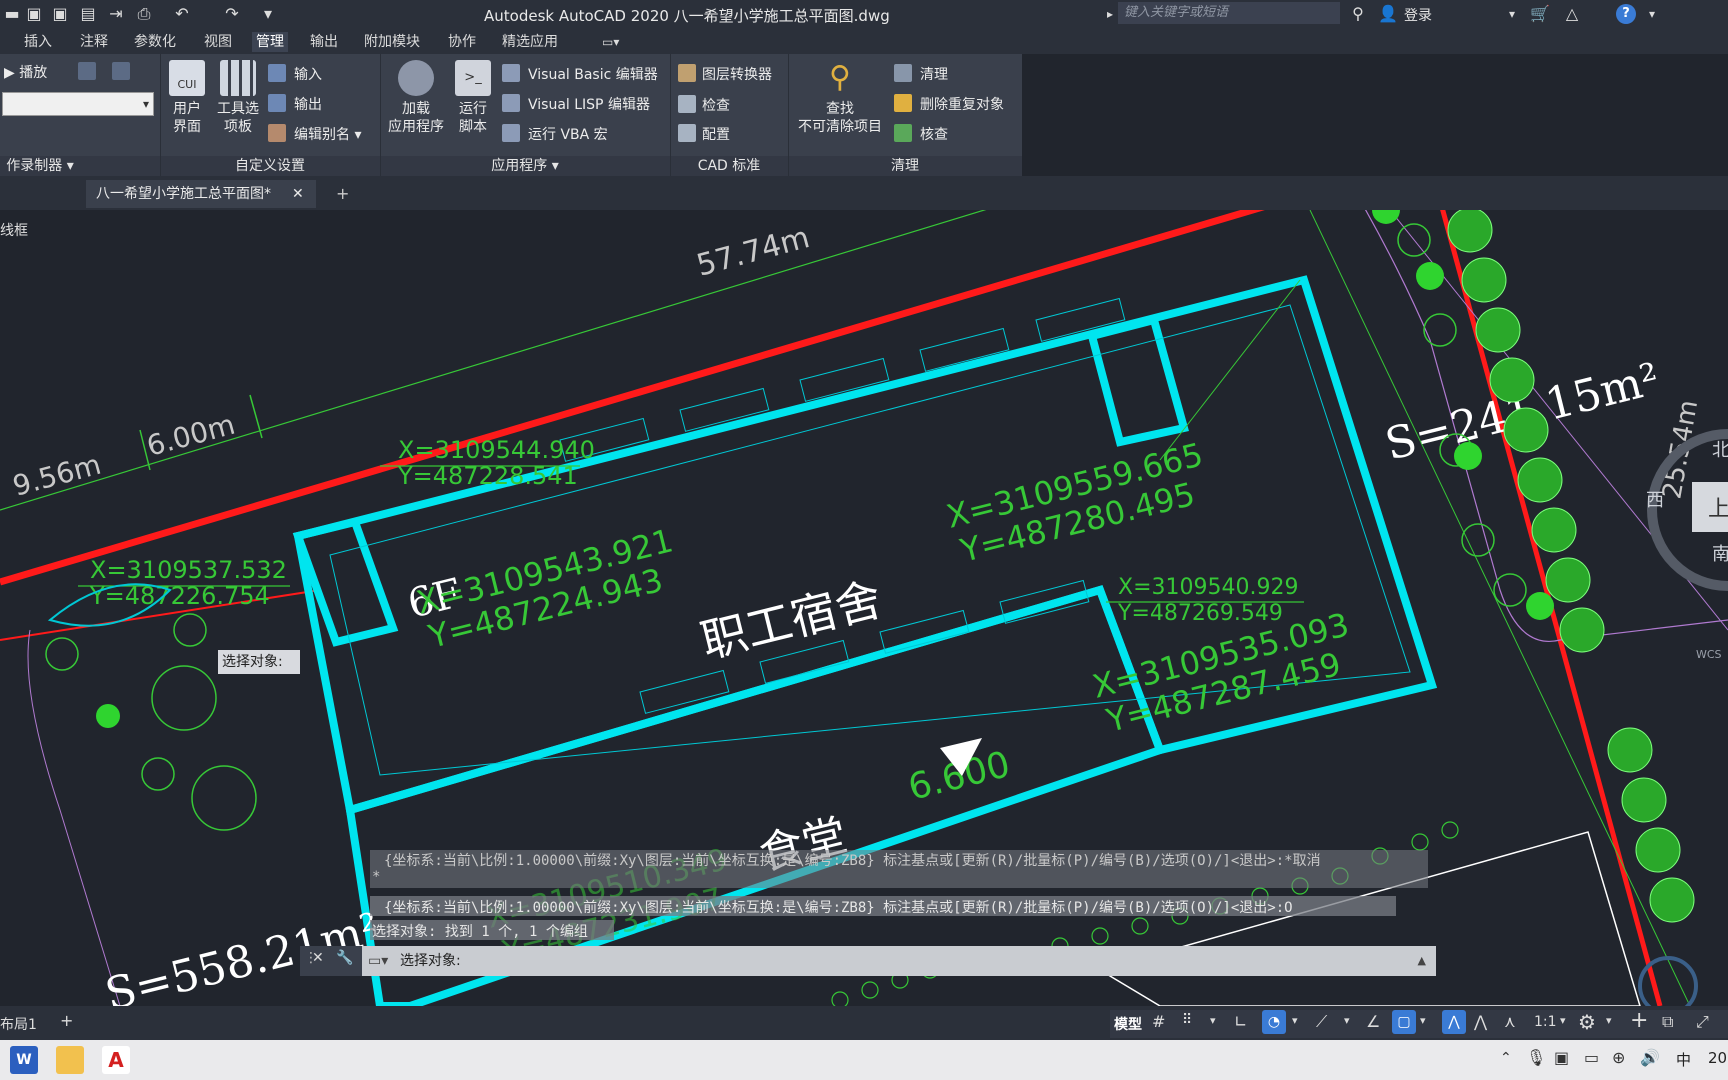  Describe the element at coordinates (1626, 14) in the screenshot. I see `help-icon: ?` at that location.